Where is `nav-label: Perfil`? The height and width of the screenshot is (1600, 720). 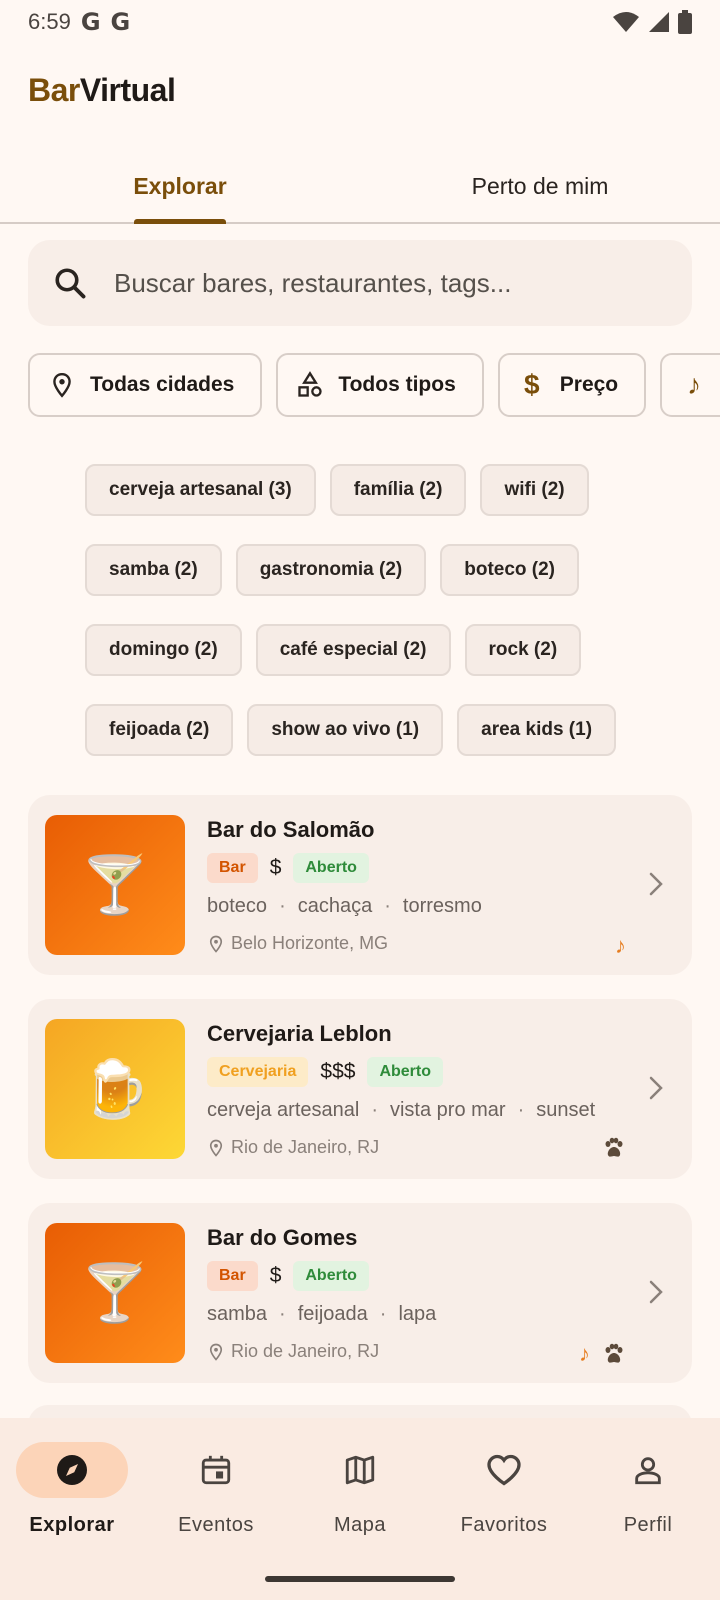 nav-label: Perfil is located at coordinates (648, 1525).